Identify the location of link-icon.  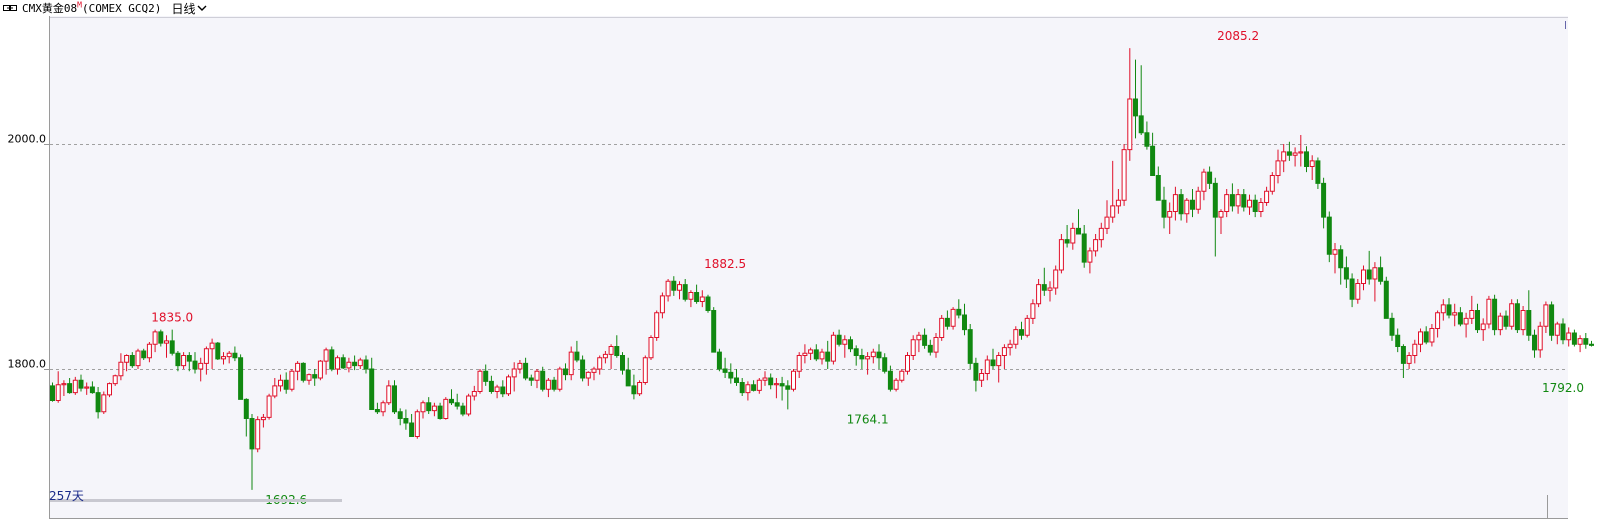
(10, 8).